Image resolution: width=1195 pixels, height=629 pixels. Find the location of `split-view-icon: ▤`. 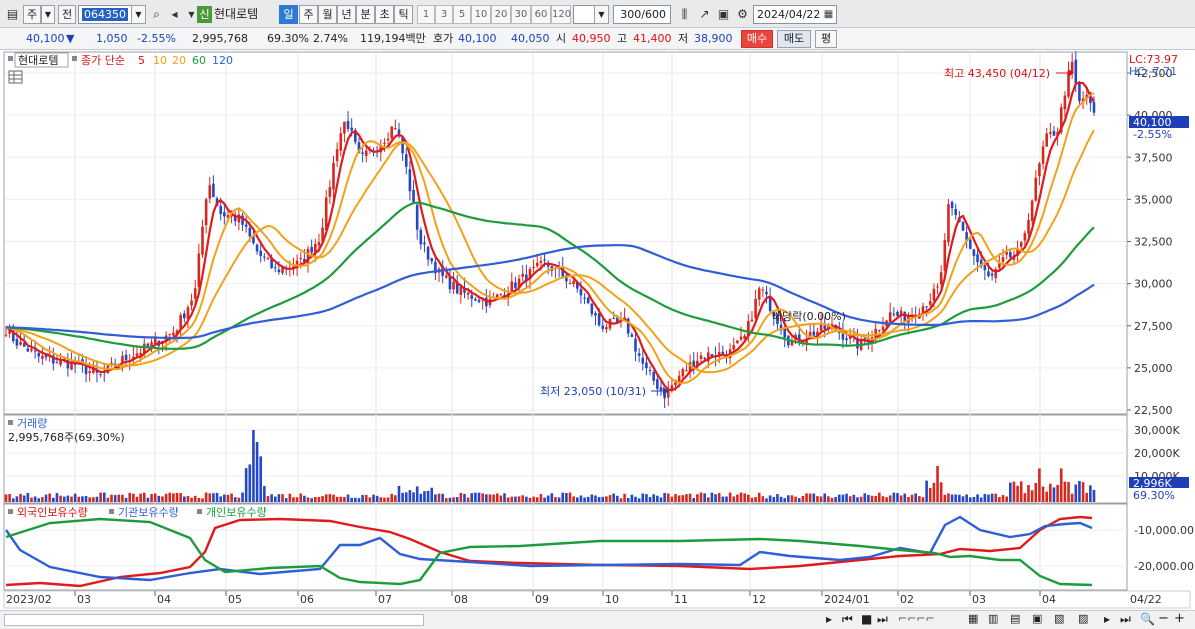

split-view-icon: ▤ is located at coordinates (1015, 618).